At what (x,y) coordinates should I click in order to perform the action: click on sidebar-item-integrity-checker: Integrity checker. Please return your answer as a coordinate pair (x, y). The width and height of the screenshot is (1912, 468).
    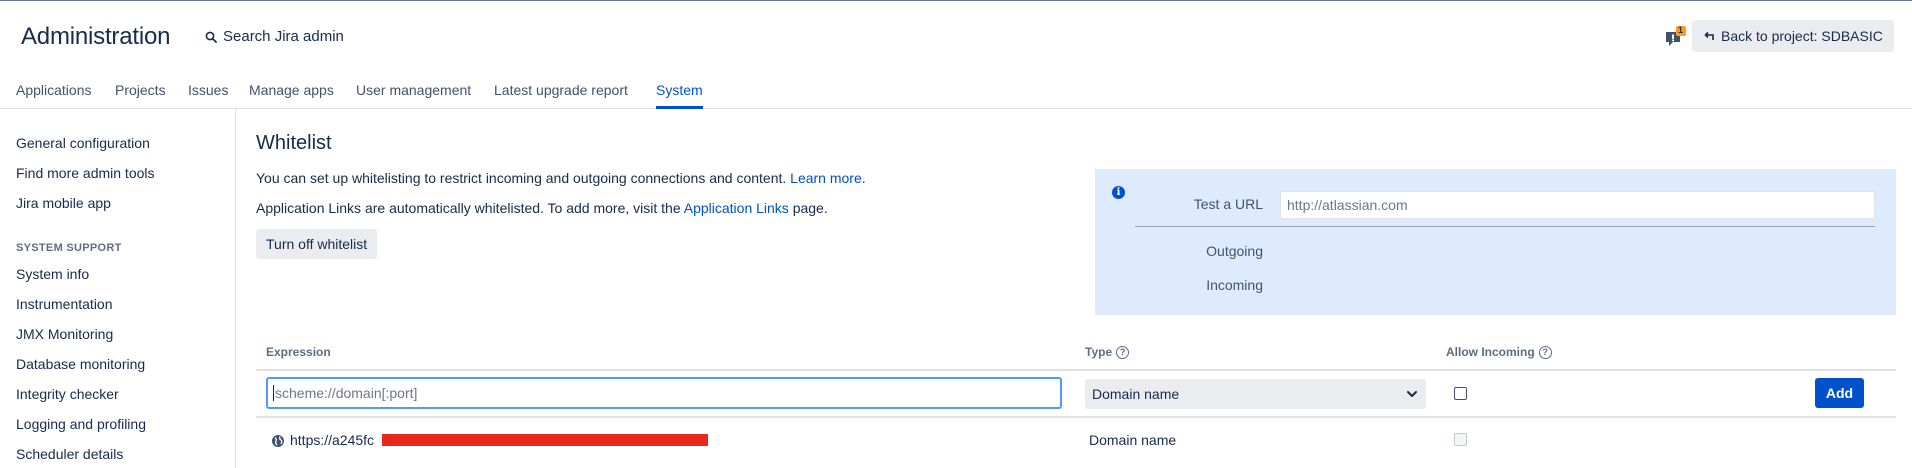
    Looking at the image, I should click on (67, 394).